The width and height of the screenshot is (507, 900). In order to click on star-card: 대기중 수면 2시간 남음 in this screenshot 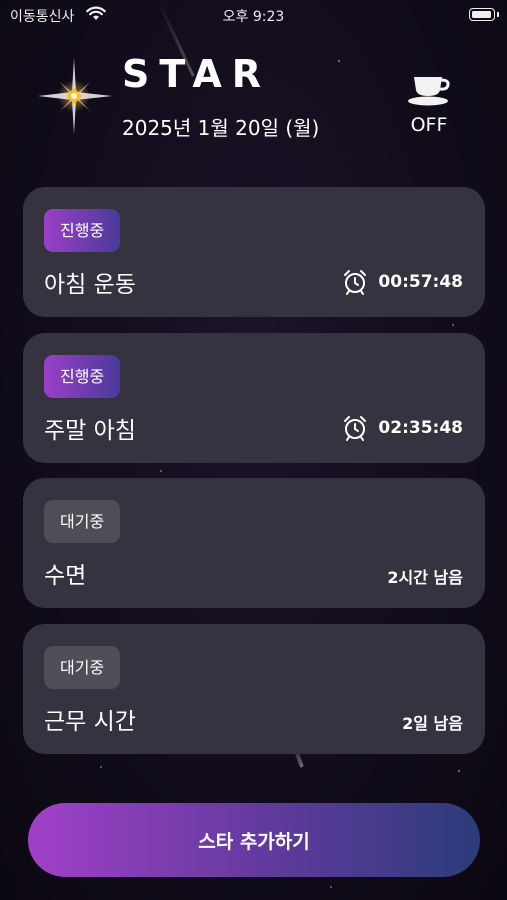, I will do `click(254, 543)`.